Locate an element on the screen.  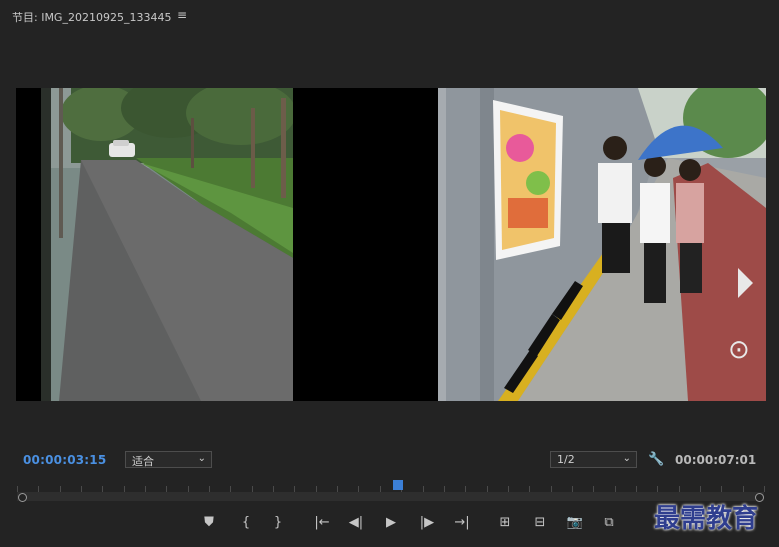
playhead-indicator is located at coordinates (398, 485).